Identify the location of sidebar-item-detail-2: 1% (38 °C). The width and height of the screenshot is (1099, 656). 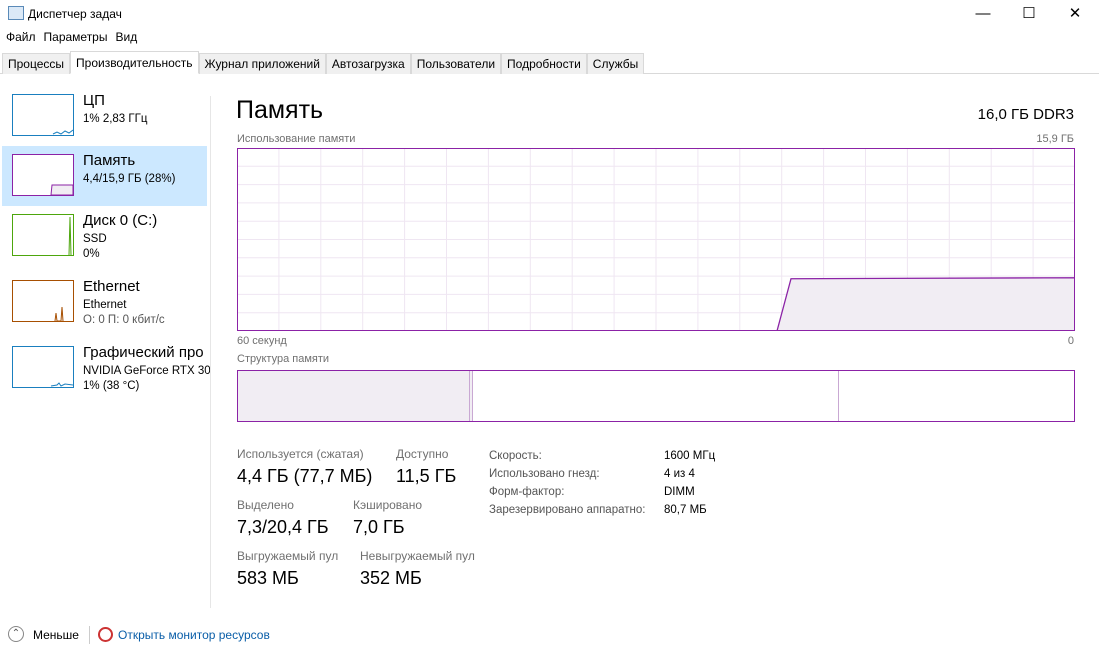
(111, 386).